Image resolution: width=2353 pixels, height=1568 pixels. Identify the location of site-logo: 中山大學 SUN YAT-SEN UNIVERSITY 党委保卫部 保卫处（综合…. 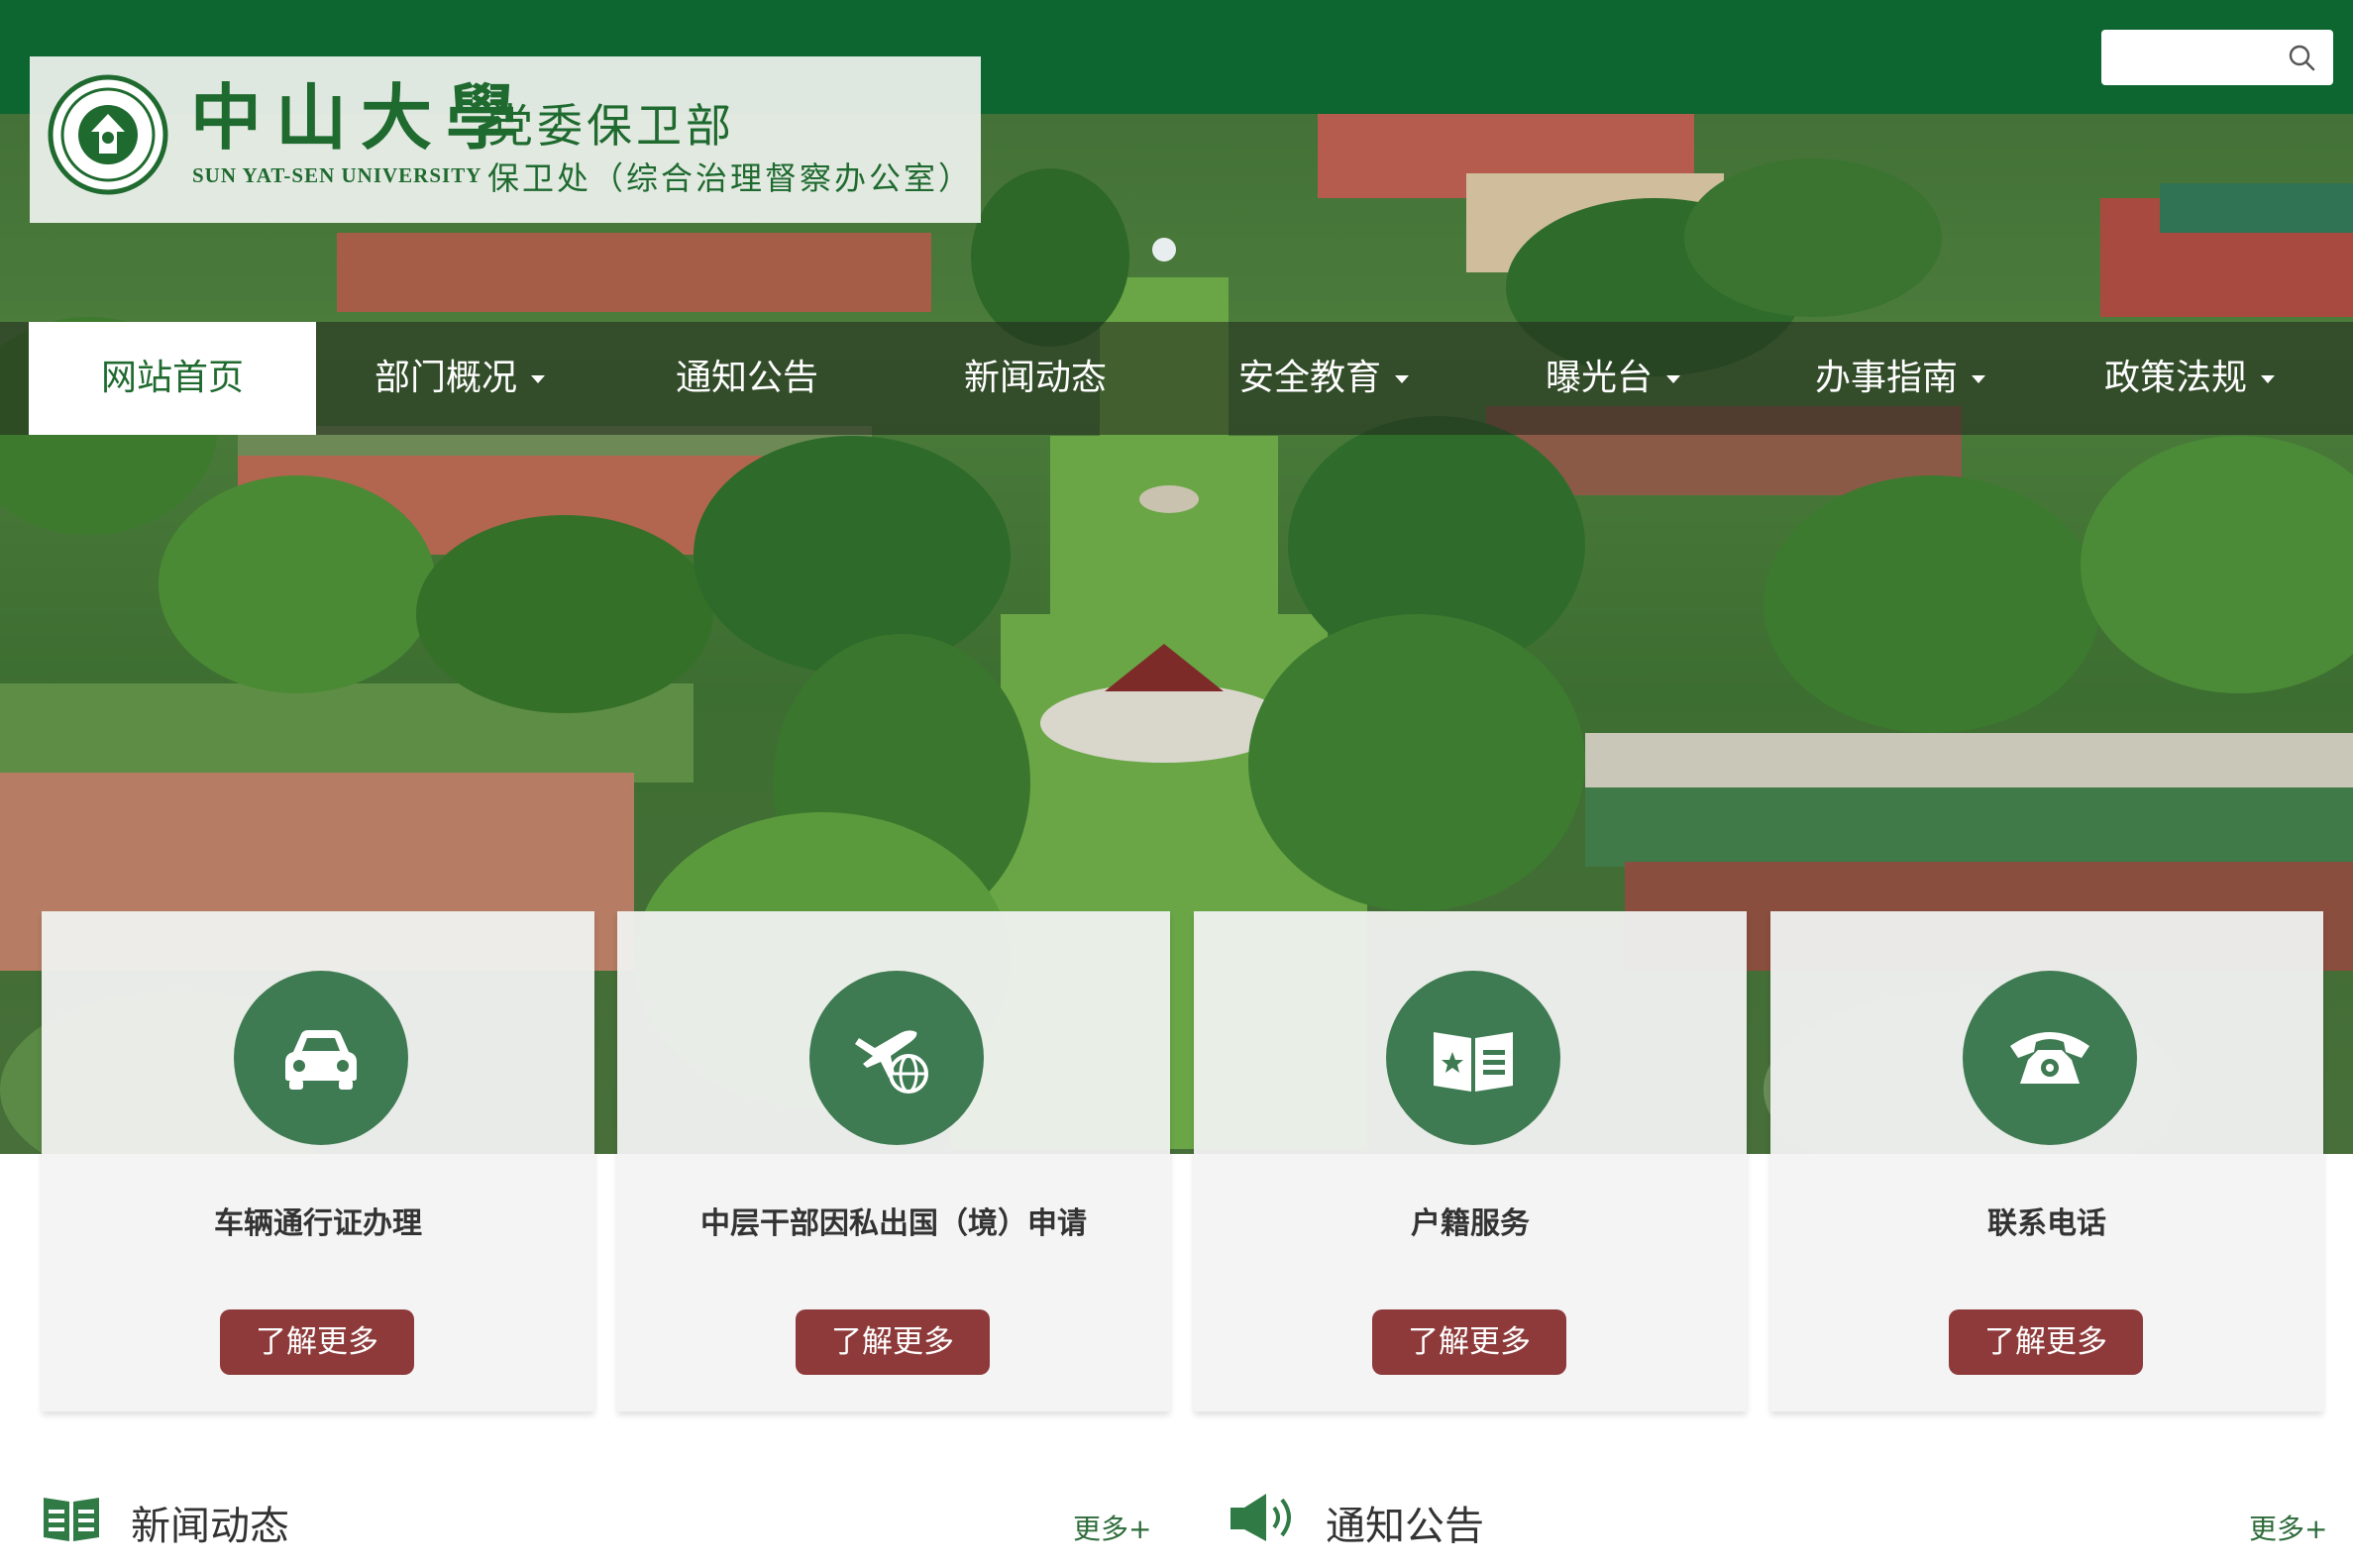
(505, 140).